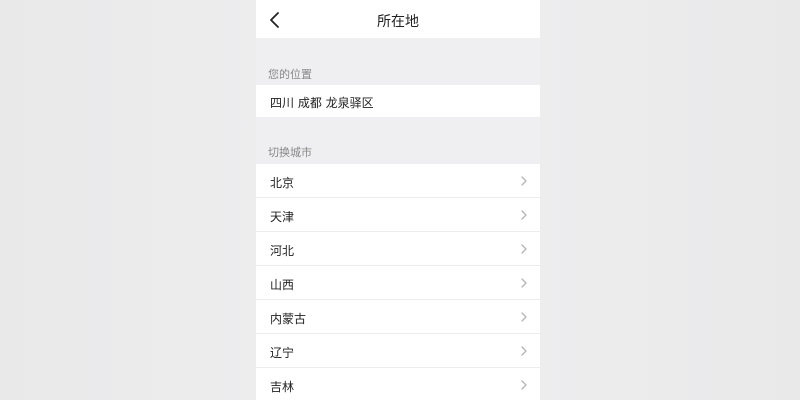  Describe the element at coordinates (282, 285) in the screenshot. I see `city-name: 山西` at that location.